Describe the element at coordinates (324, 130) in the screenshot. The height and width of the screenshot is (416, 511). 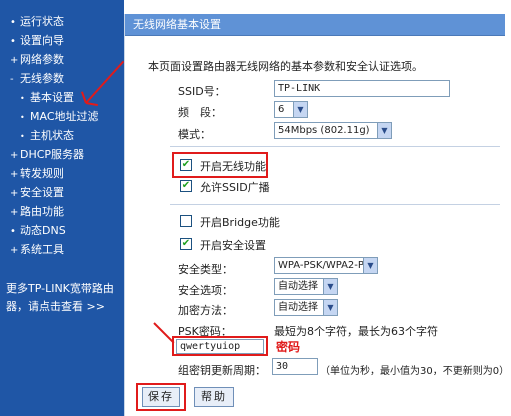
I see `mode-value: 54Mbps (802.11g)` at that location.